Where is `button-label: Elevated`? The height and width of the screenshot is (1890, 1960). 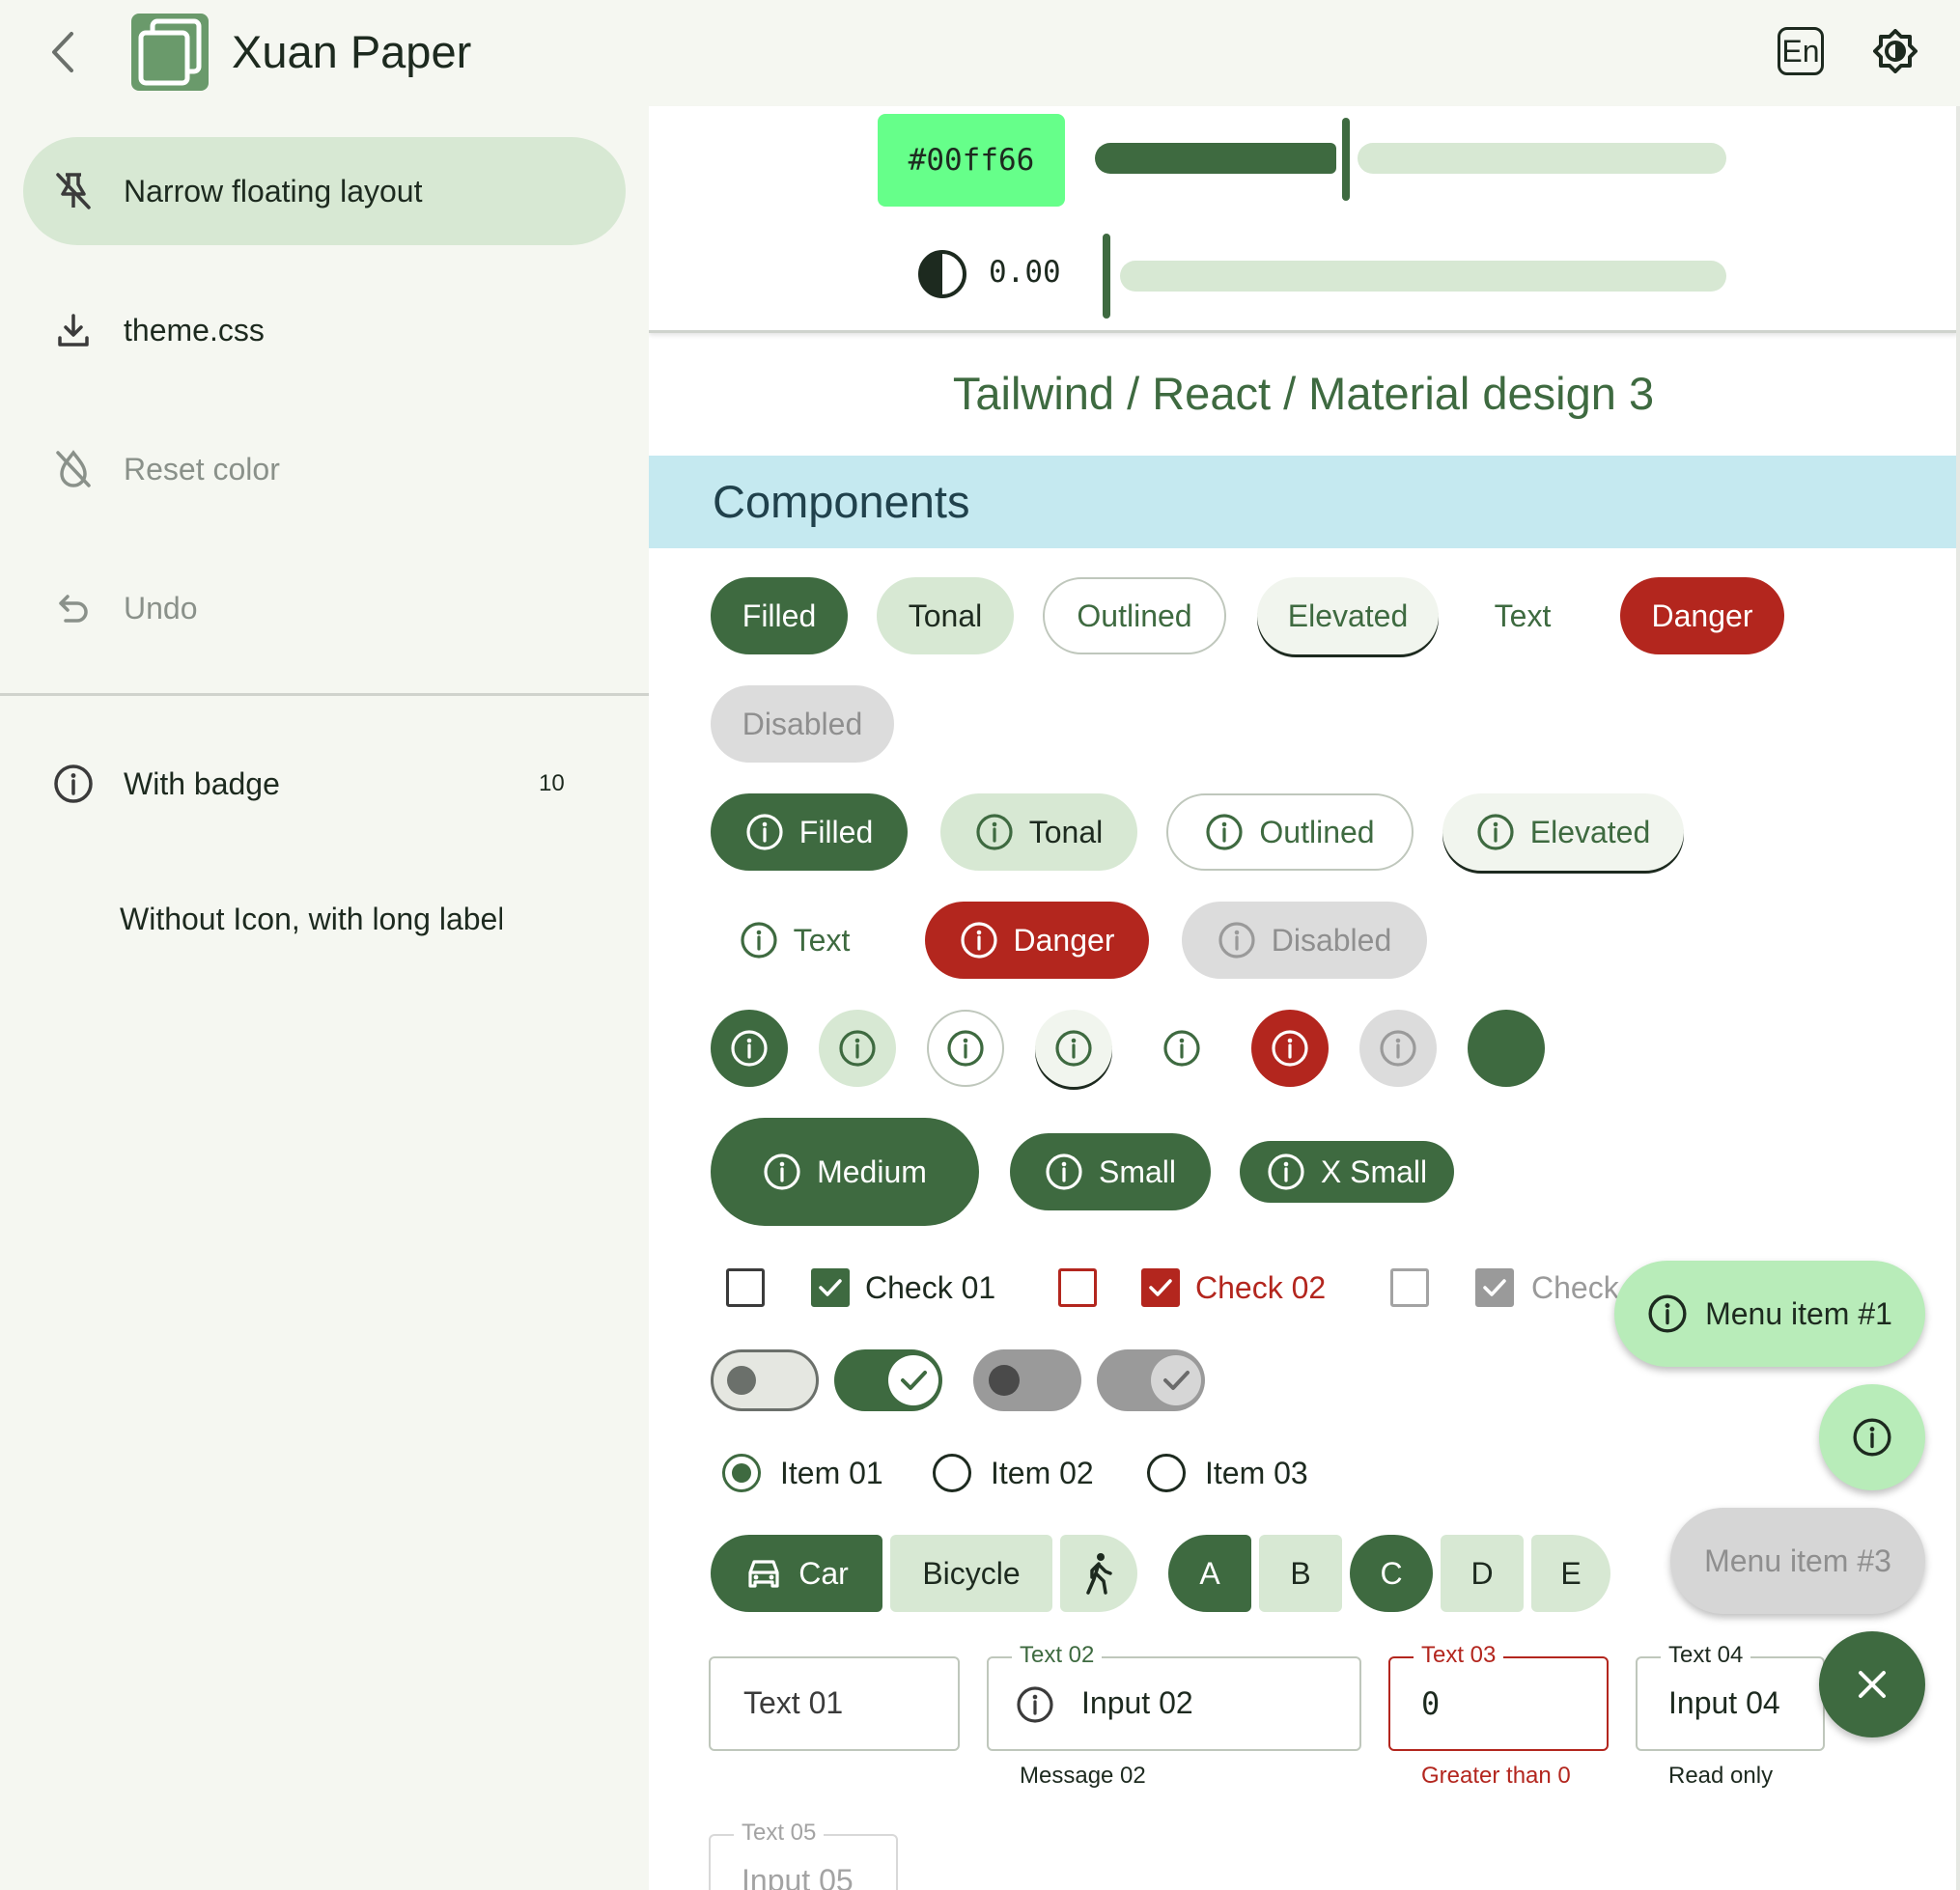 button-label: Elevated is located at coordinates (1590, 831).